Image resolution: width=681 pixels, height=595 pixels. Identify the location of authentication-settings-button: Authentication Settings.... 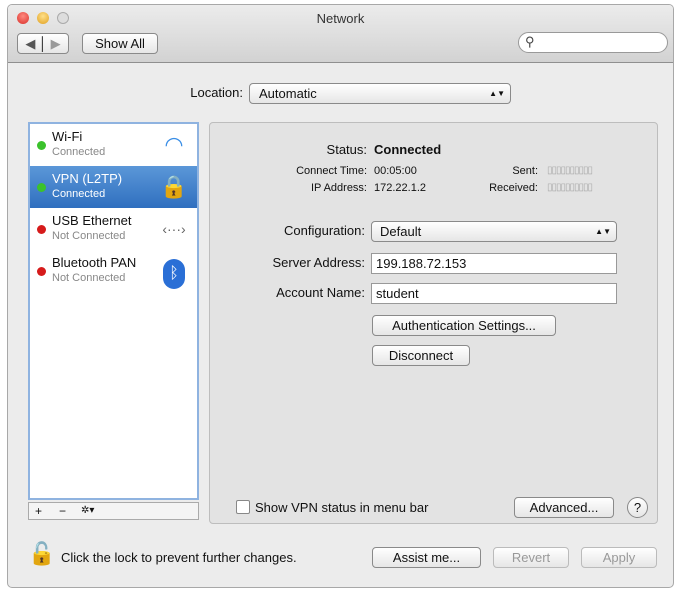
(464, 325).